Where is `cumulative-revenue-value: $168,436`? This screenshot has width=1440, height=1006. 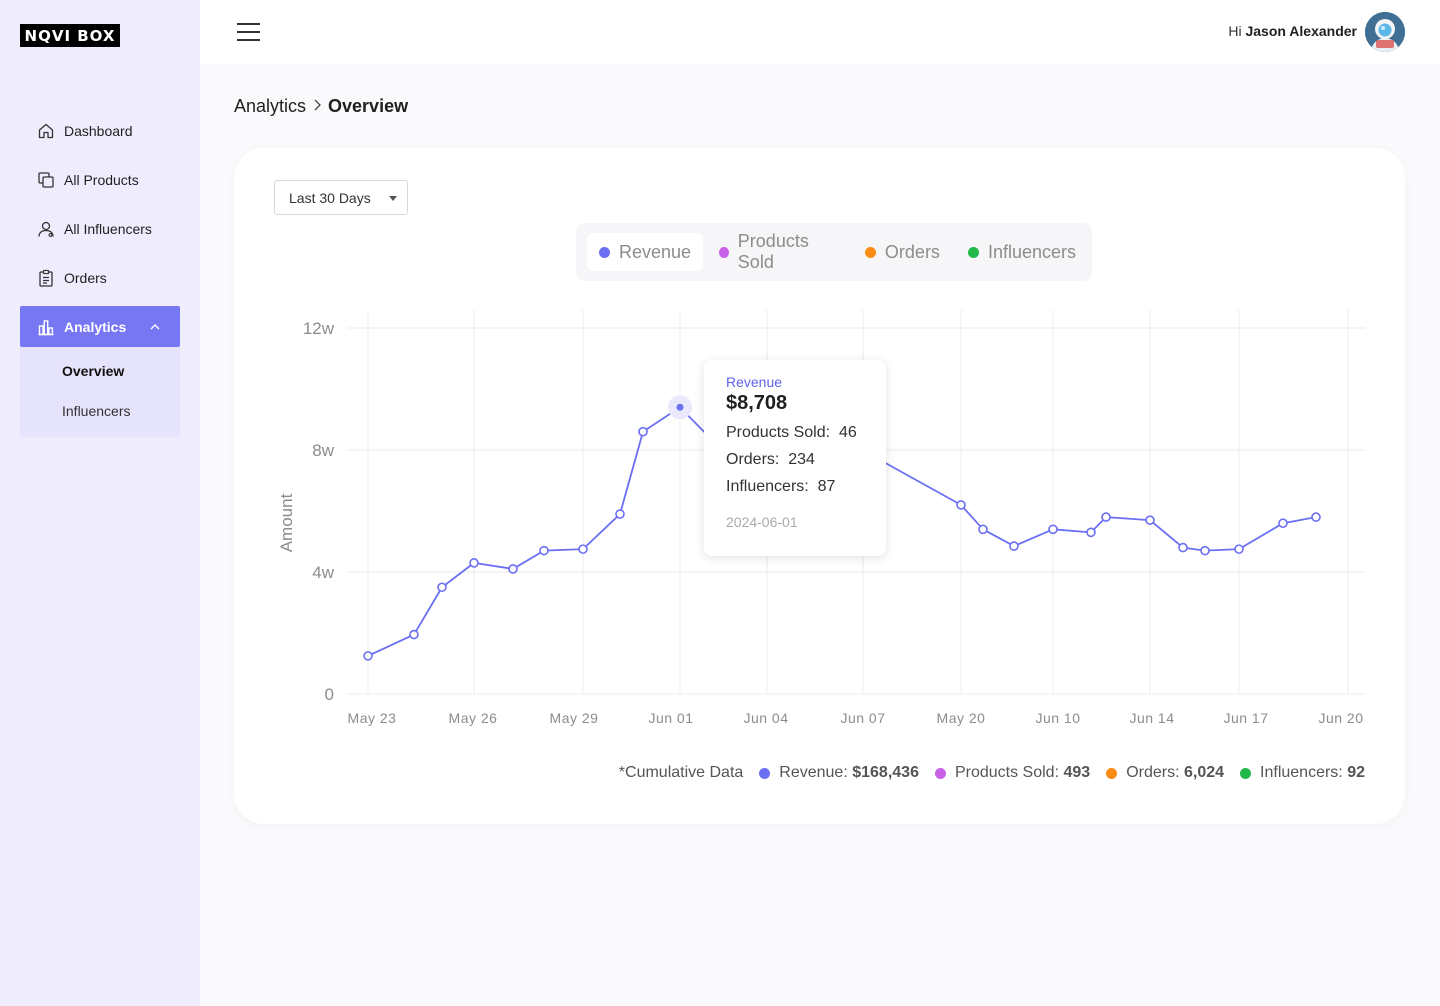 cumulative-revenue-value: $168,436 is located at coordinates (885, 772).